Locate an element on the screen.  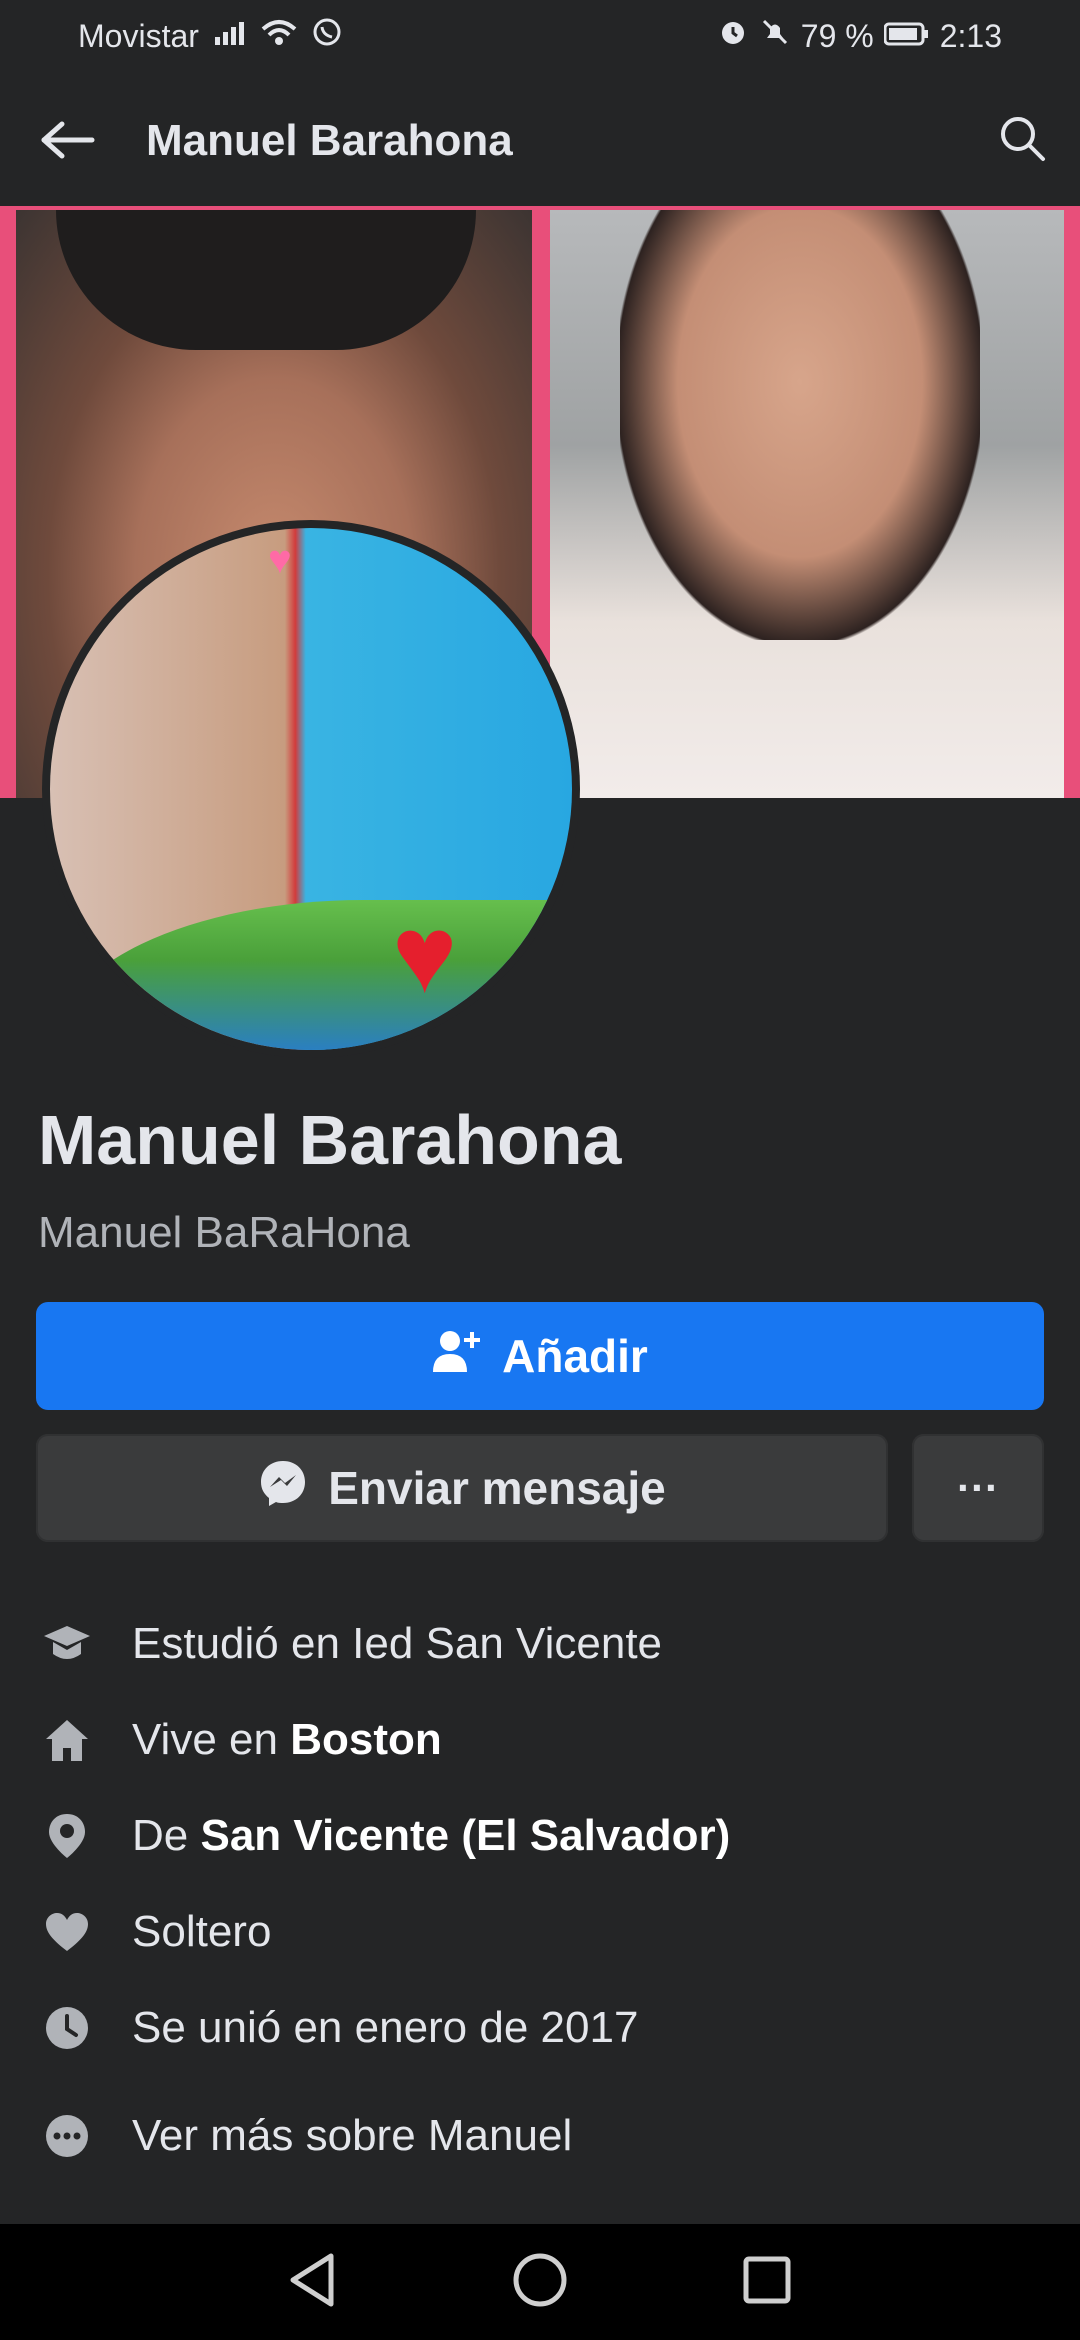
back-button is located at coordinates (68, 142).